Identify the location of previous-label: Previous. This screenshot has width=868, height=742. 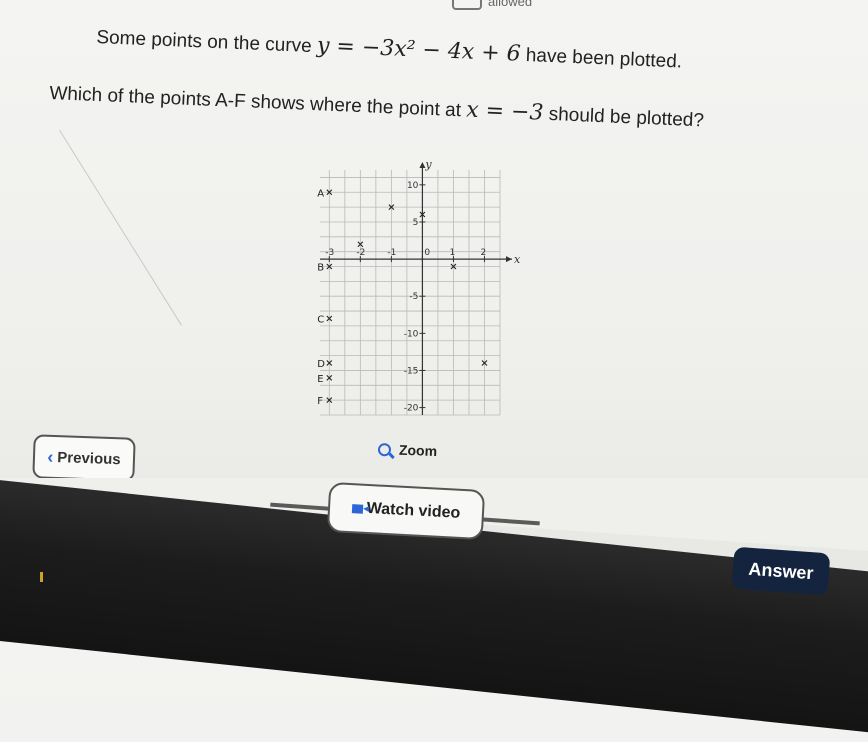
(89, 458).